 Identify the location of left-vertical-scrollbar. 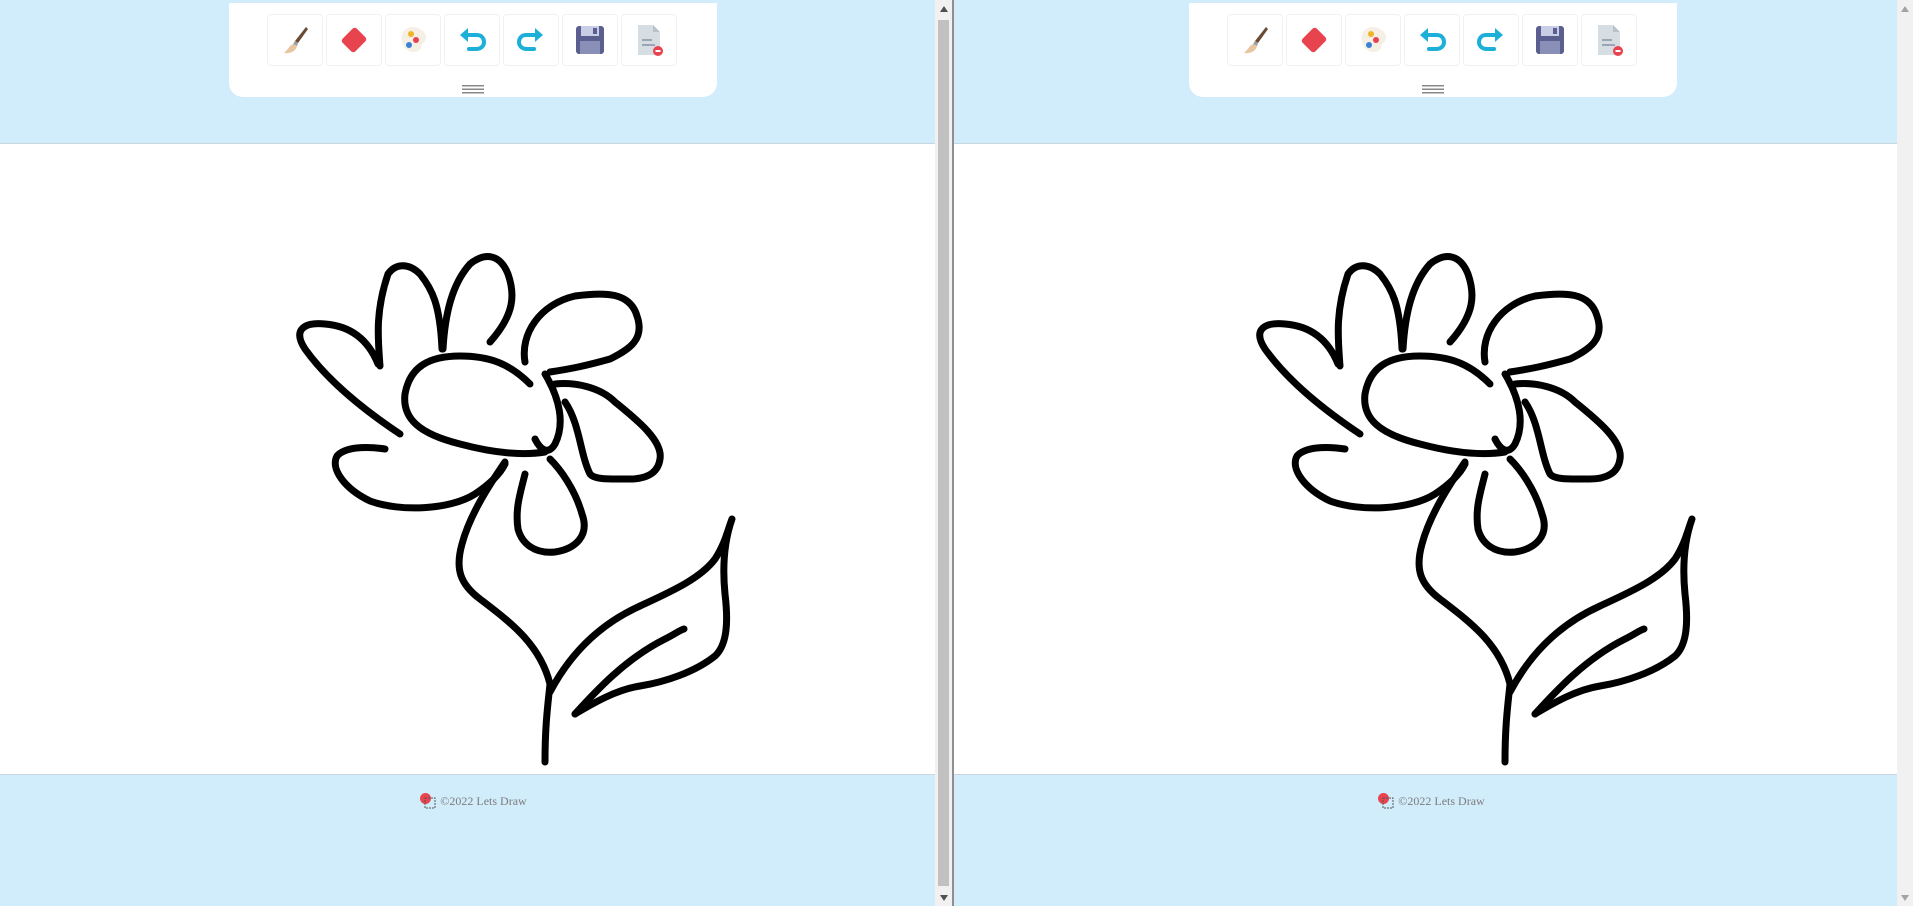
(943, 453).